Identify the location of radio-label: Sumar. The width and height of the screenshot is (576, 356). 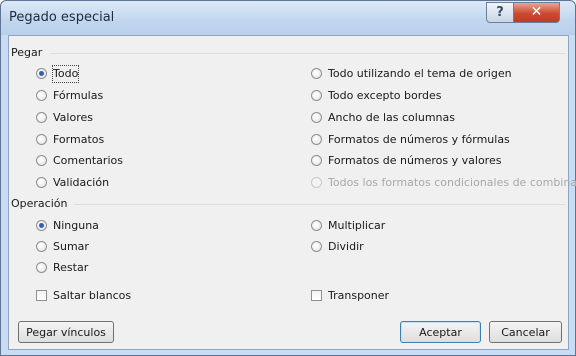
(71, 246).